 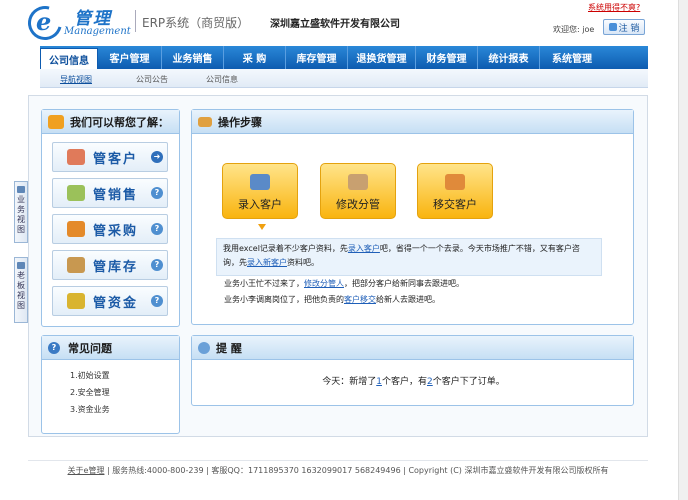 What do you see at coordinates (614, 7) in the screenshot?
I see `feedback-link: 系统用得不爽?` at bounding box center [614, 7].